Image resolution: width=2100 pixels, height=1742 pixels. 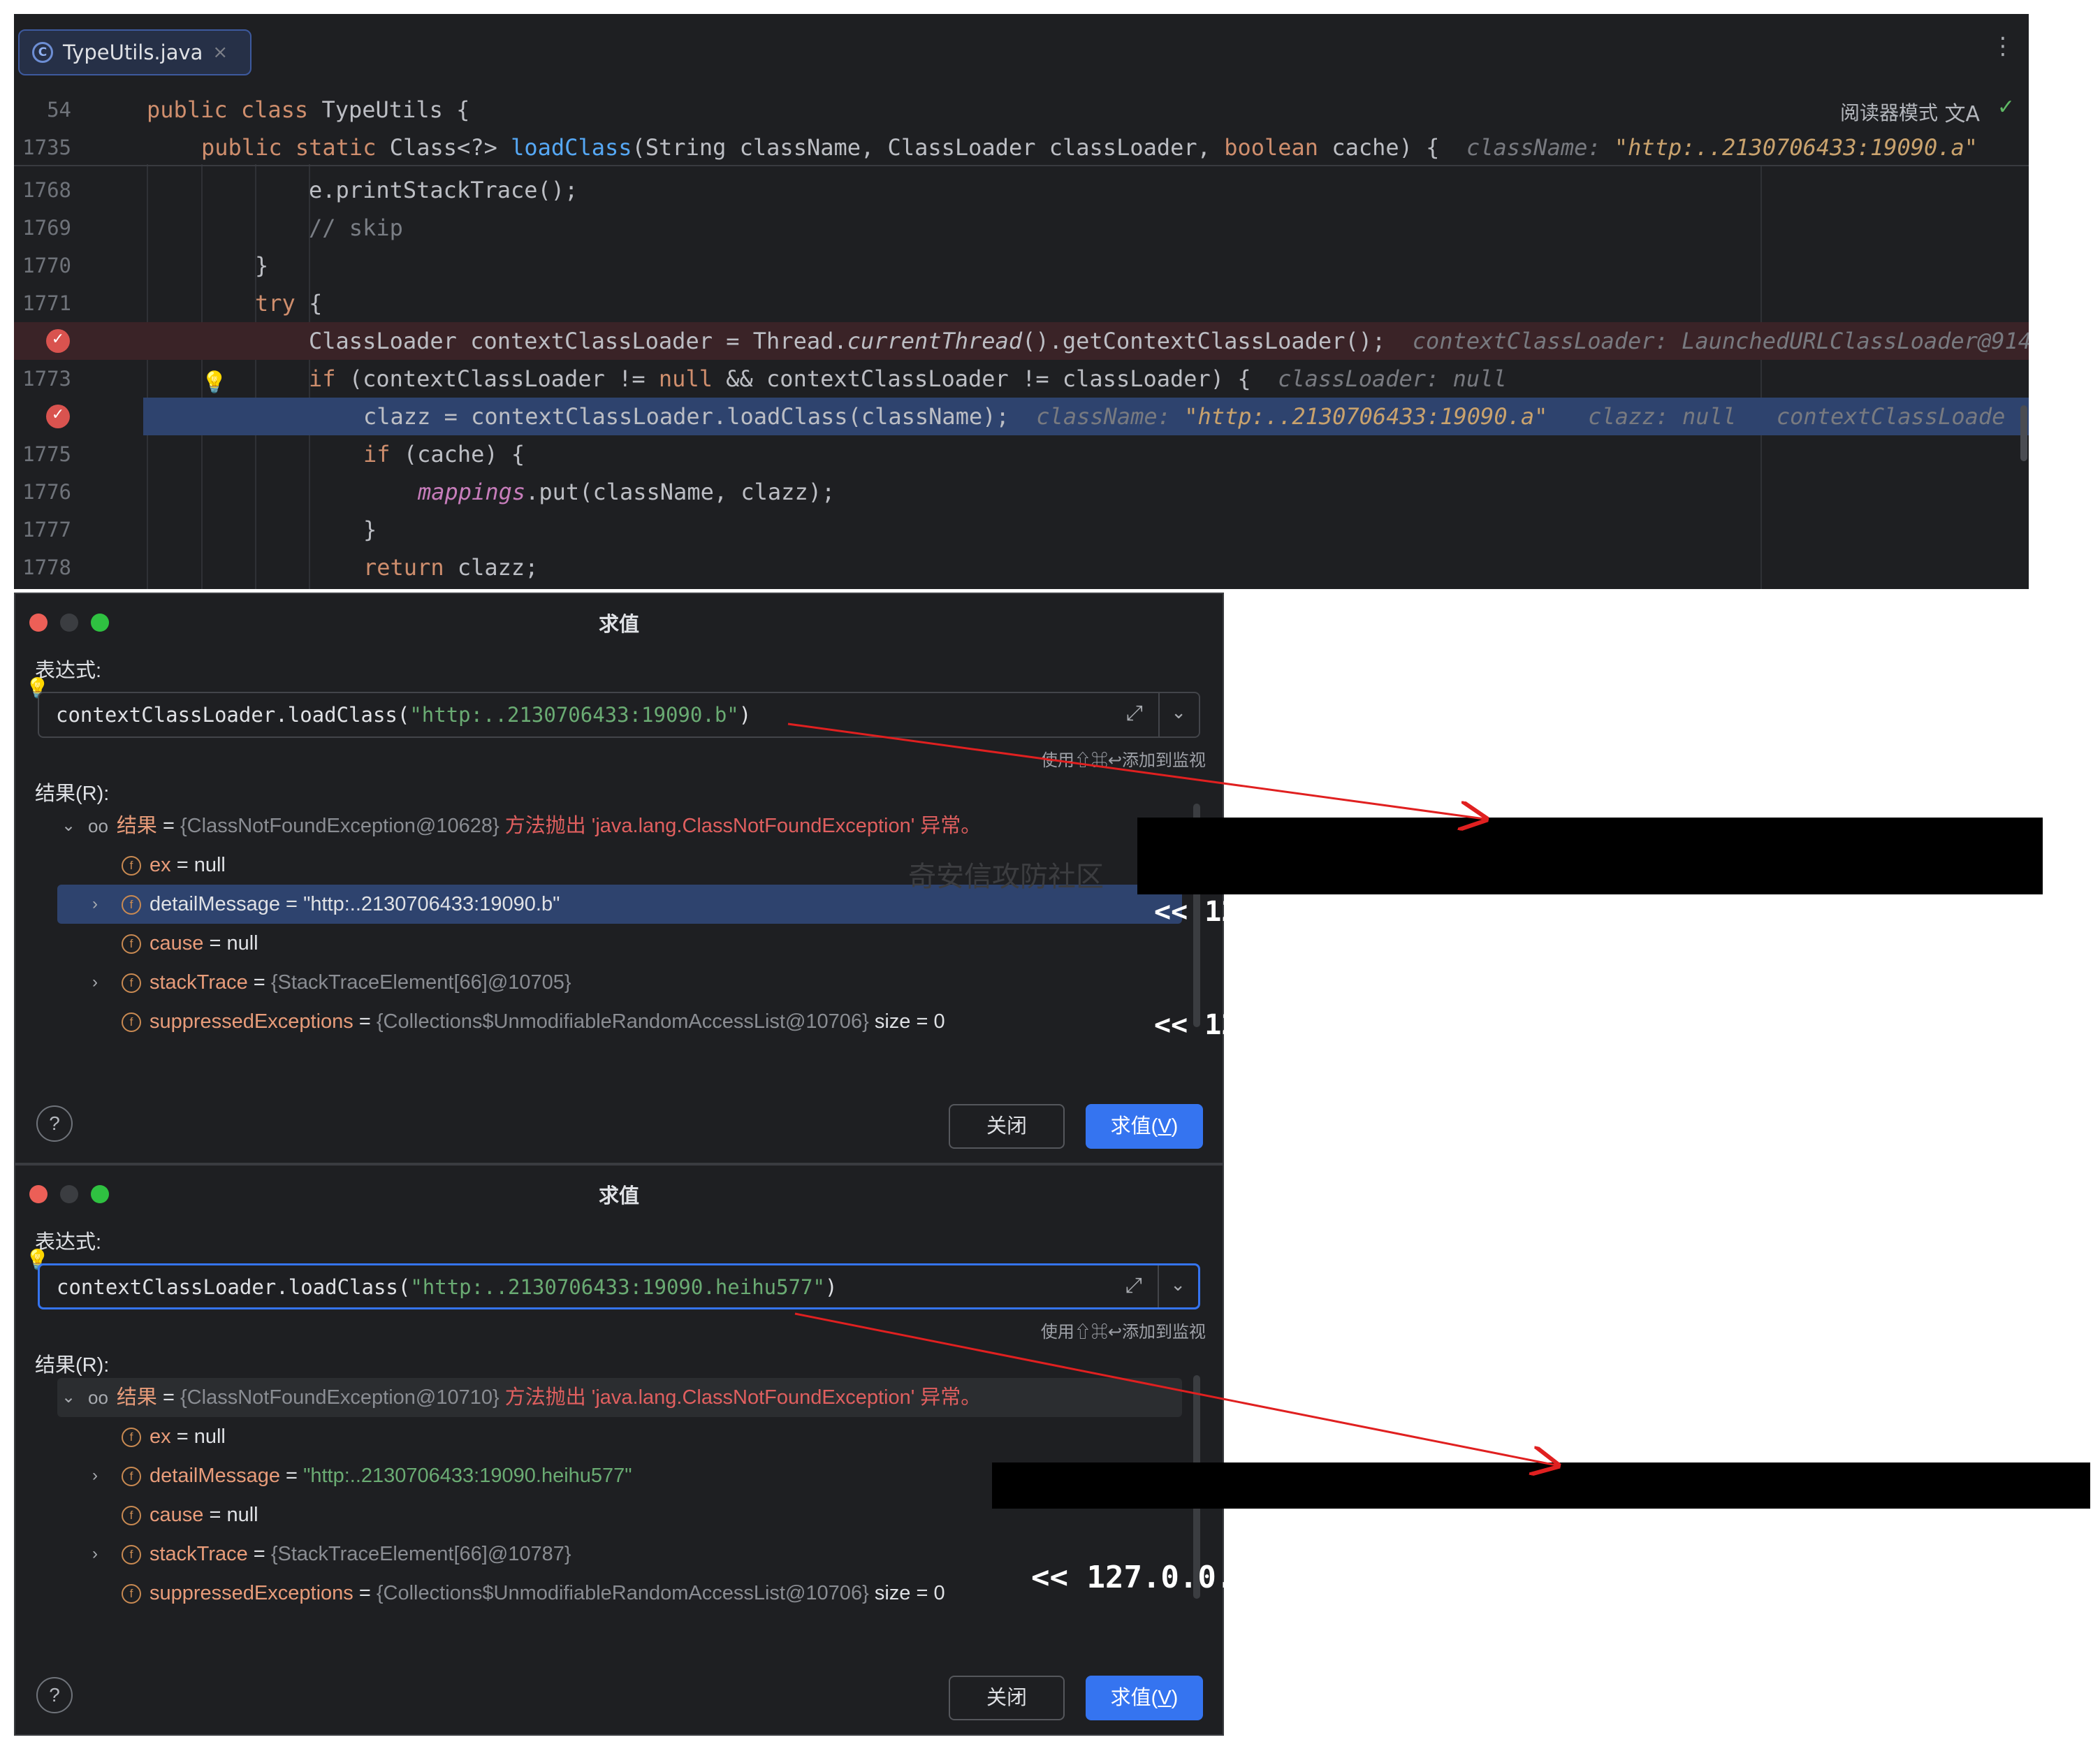 What do you see at coordinates (1022, 228) in the screenshot?
I see `code-line: 1769 // skip` at bounding box center [1022, 228].